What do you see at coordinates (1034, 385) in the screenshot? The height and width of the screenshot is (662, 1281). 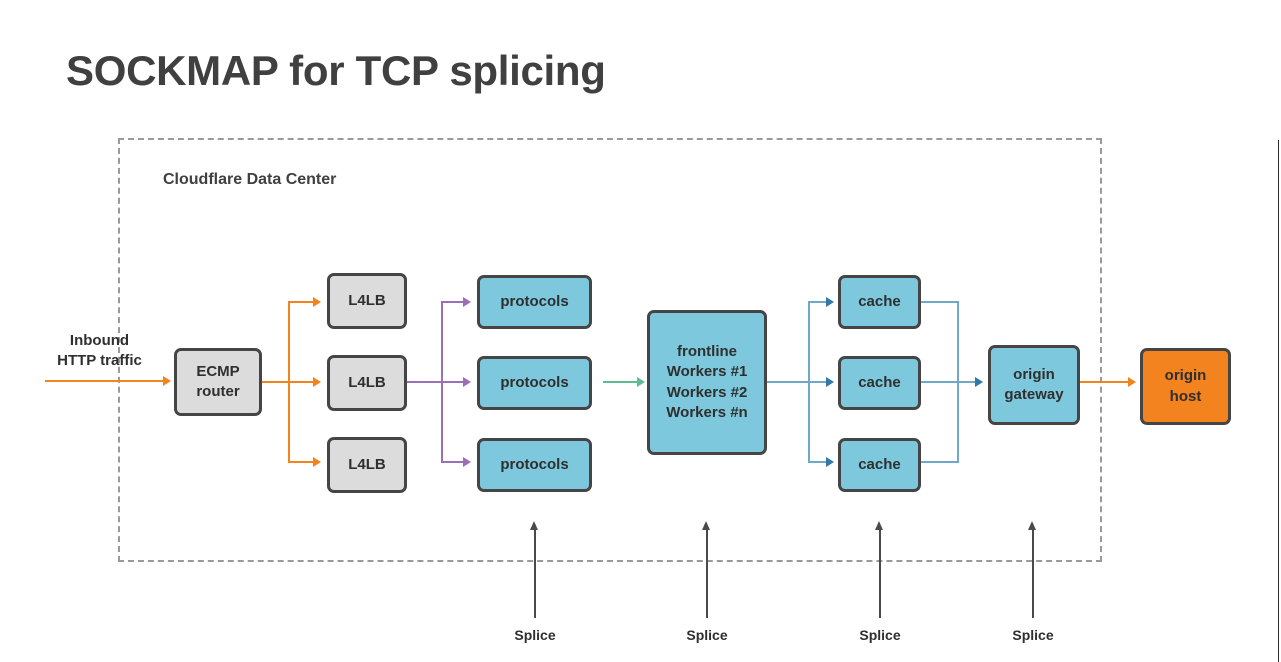 I see `node-origin-gateway: origin gateway` at bounding box center [1034, 385].